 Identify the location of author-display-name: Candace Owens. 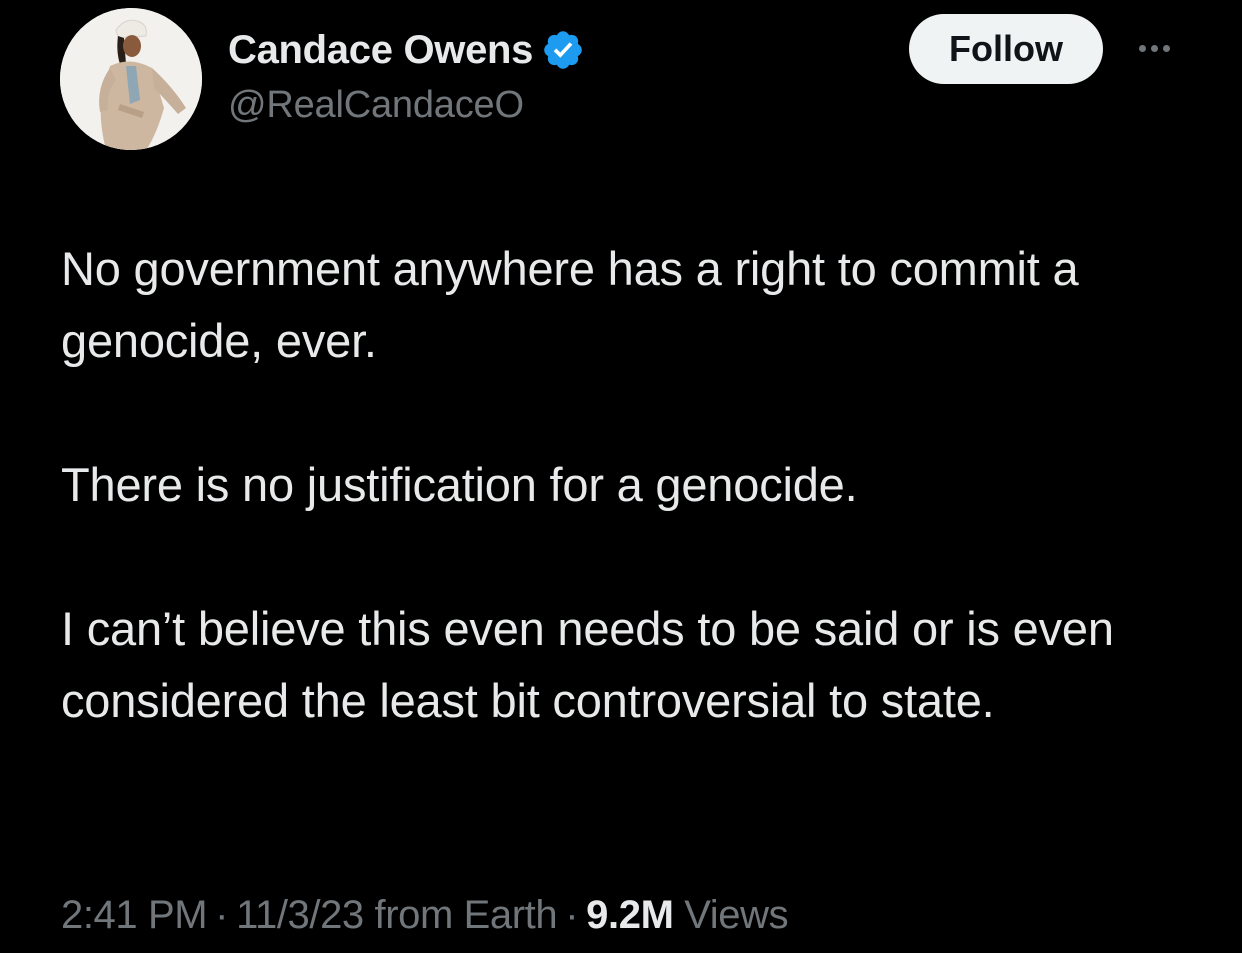
(380, 50).